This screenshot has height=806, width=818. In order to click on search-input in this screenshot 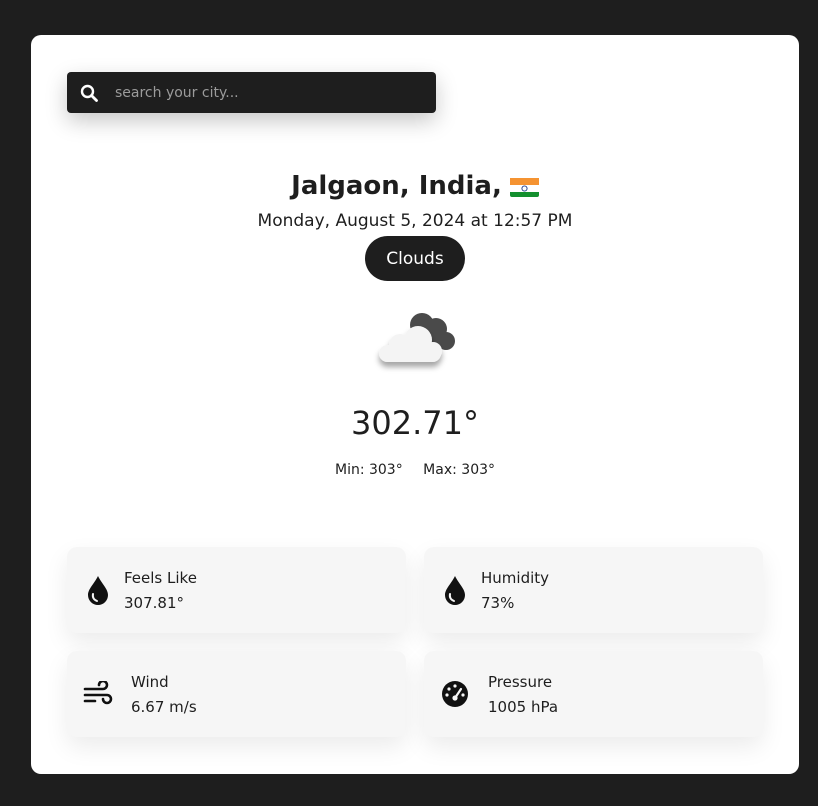, I will do `click(265, 92)`.